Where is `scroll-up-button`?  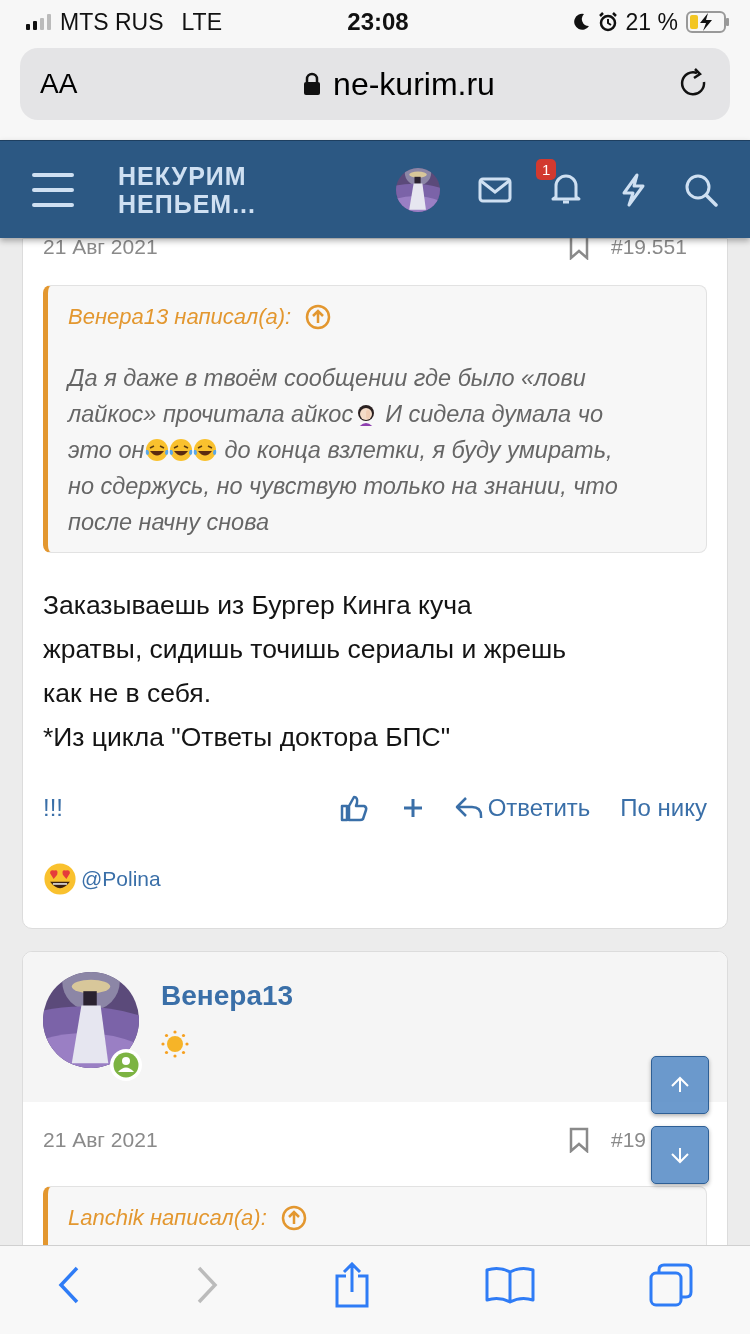
scroll-up-button is located at coordinates (680, 1085).